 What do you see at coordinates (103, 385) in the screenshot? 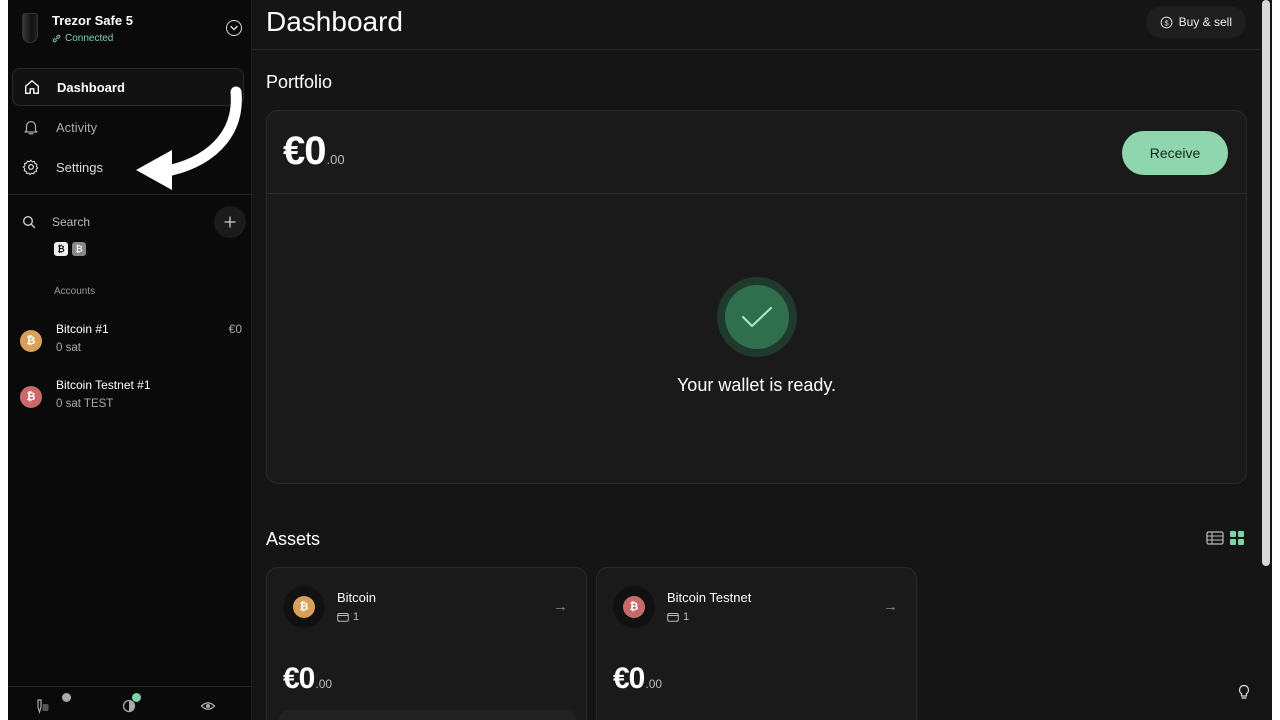
I see `account-name: Bitcoin Testnet #1` at bounding box center [103, 385].